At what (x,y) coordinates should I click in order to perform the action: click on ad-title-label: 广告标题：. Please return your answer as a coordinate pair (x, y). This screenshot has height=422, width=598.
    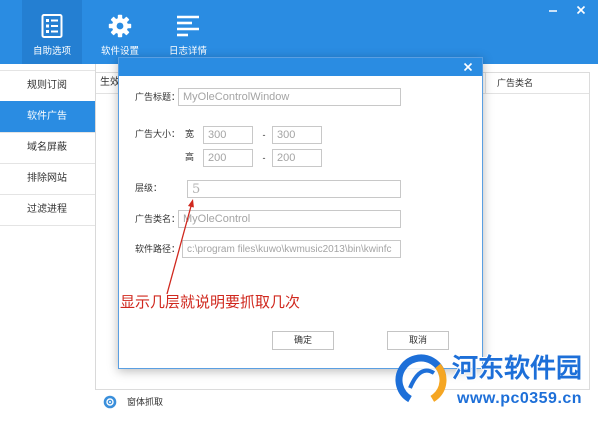
    Looking at the image, I should click on (158, 97).